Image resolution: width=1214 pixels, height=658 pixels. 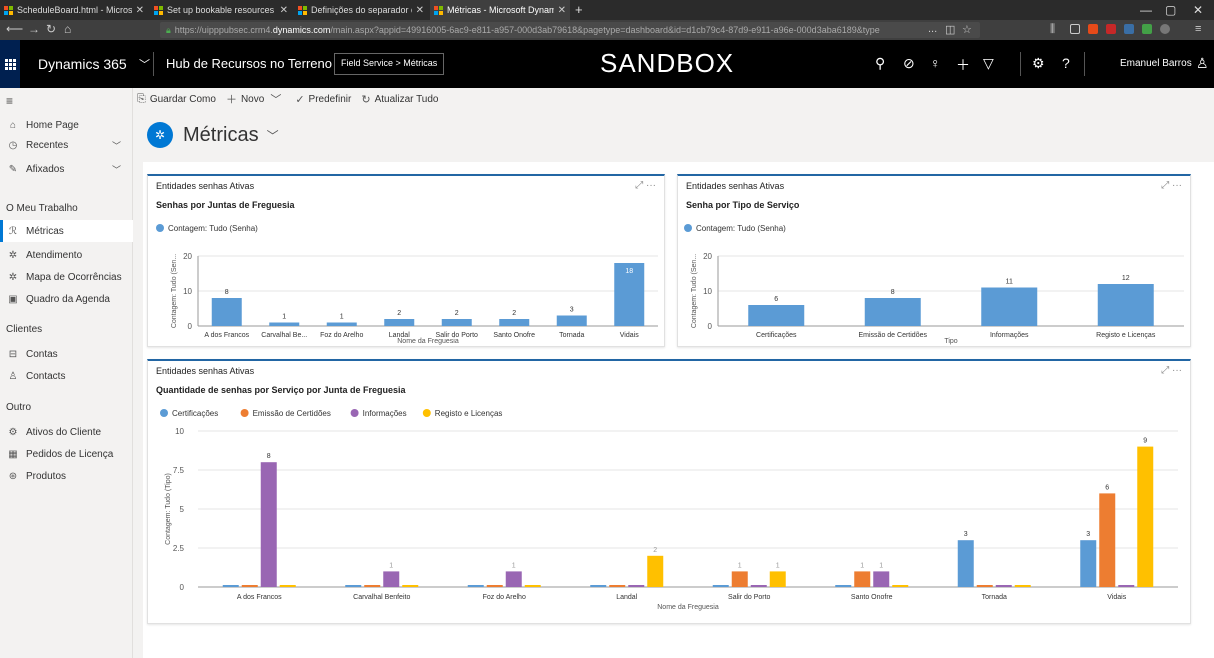 What do you see at coordinates (182, 587) in the screenshot?
I see `y-tick-label: 0` at bounding box center [182, 587].